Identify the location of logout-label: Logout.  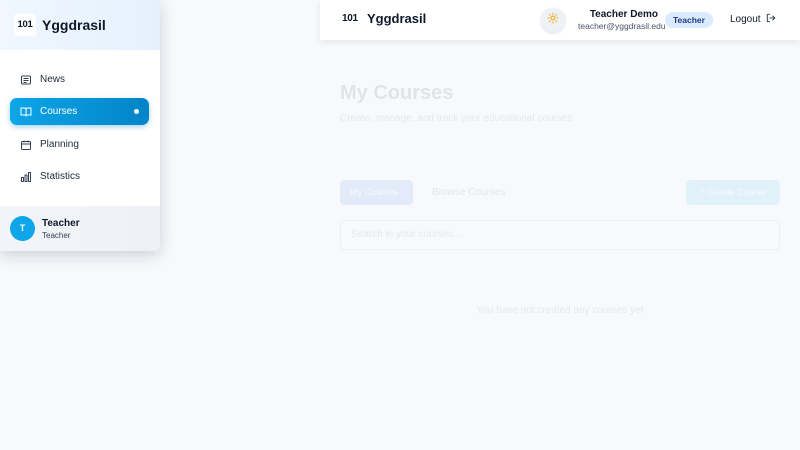
(745, 19).